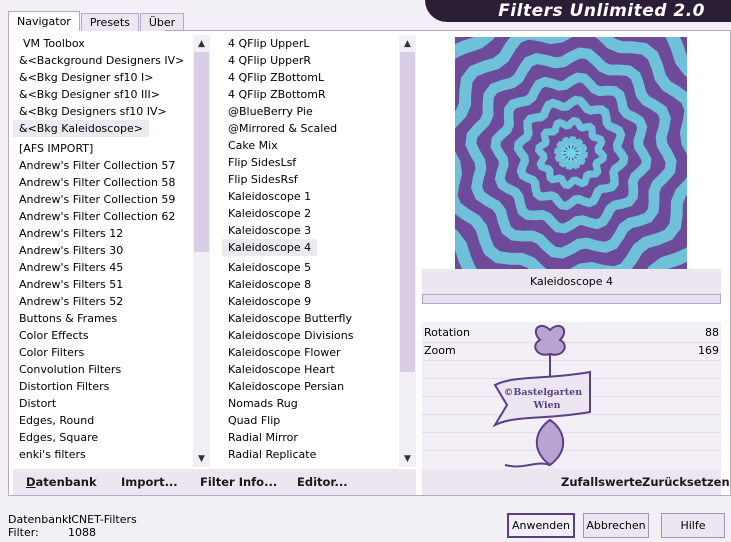 Image resolution: width=731 pixels, height=542 pixels. I want to click on filter-item: Kaleidoscope Flower, so click(319, 352).